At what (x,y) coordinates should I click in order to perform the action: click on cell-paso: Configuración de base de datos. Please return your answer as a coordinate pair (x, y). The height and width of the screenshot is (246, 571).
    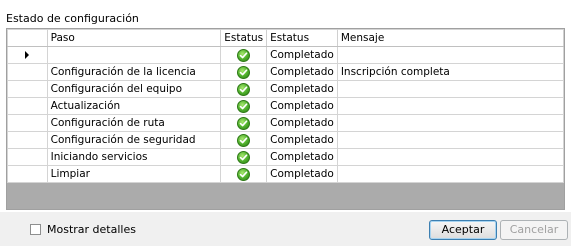
    Looking at the image, I should click on (134, 55).